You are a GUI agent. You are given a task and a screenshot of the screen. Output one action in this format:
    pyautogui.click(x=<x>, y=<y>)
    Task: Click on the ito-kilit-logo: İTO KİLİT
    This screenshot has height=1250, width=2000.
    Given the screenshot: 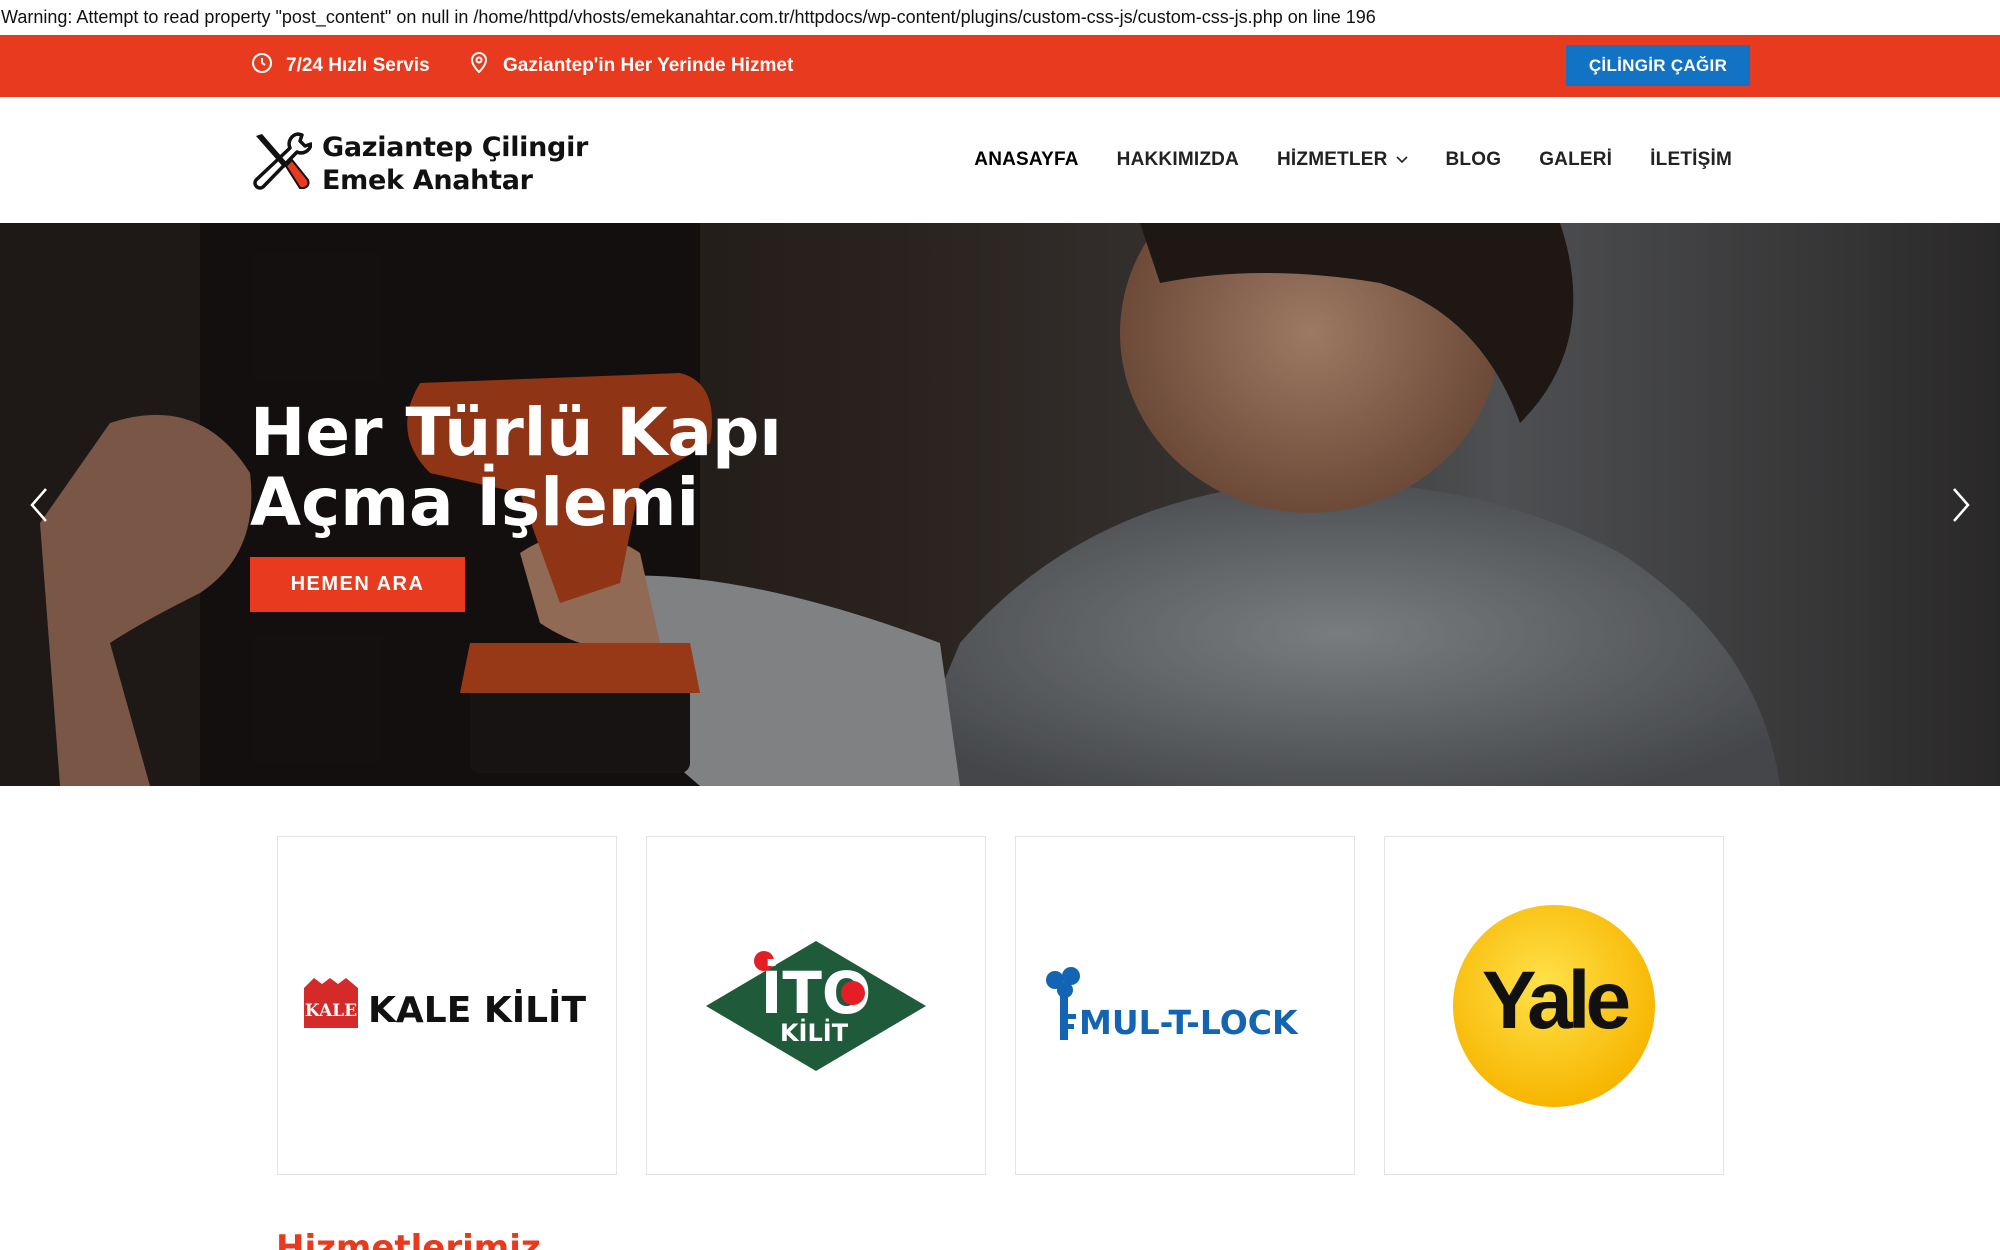 What is the action you would take?
    pyautogui.click(x=816, y=1005)
    